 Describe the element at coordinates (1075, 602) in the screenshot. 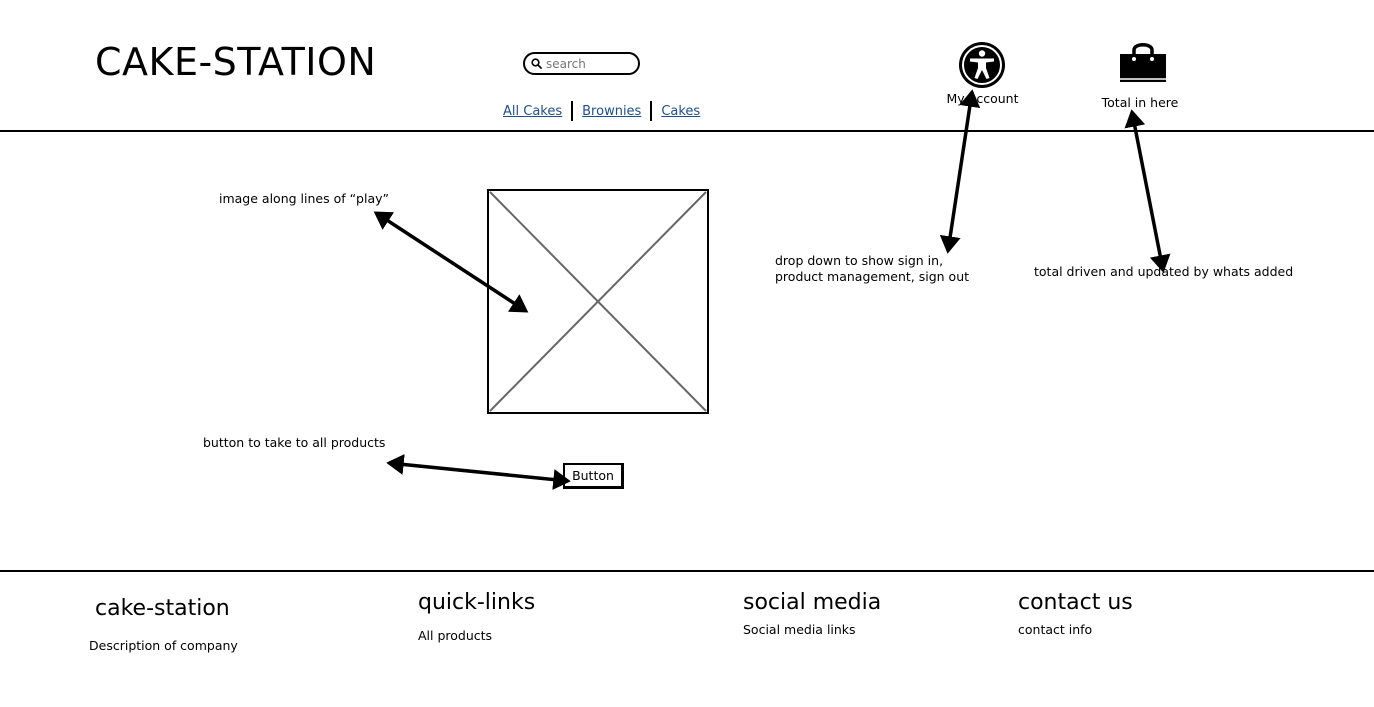

I see `footer-title-contact-us: contact us` at that location.